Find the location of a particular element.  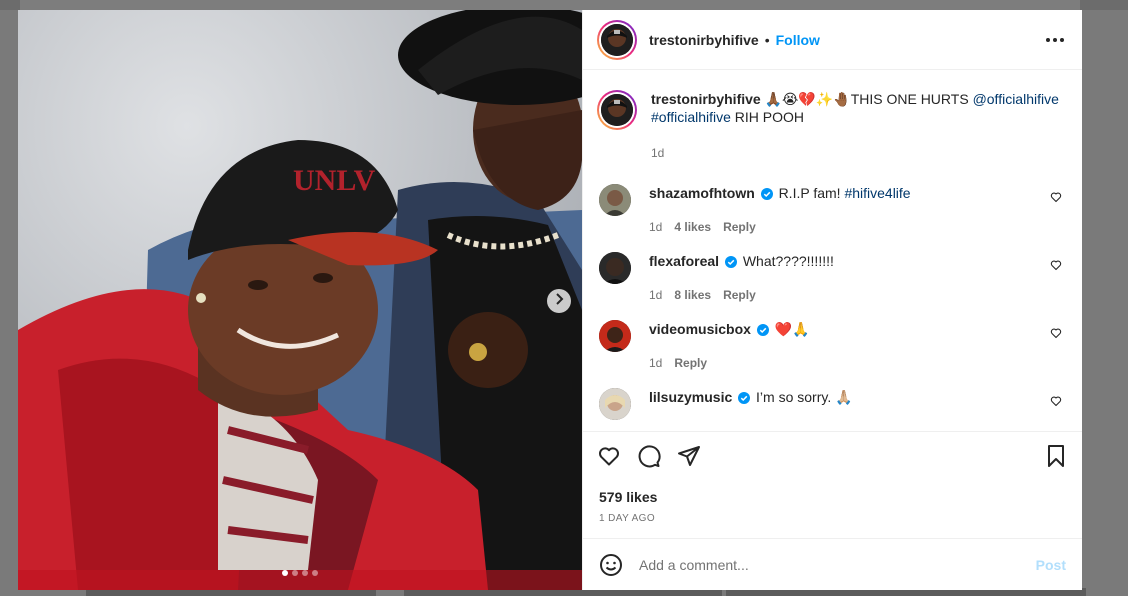

caption-text: THIS ONE HURTS is located at coordinates (909, 99).